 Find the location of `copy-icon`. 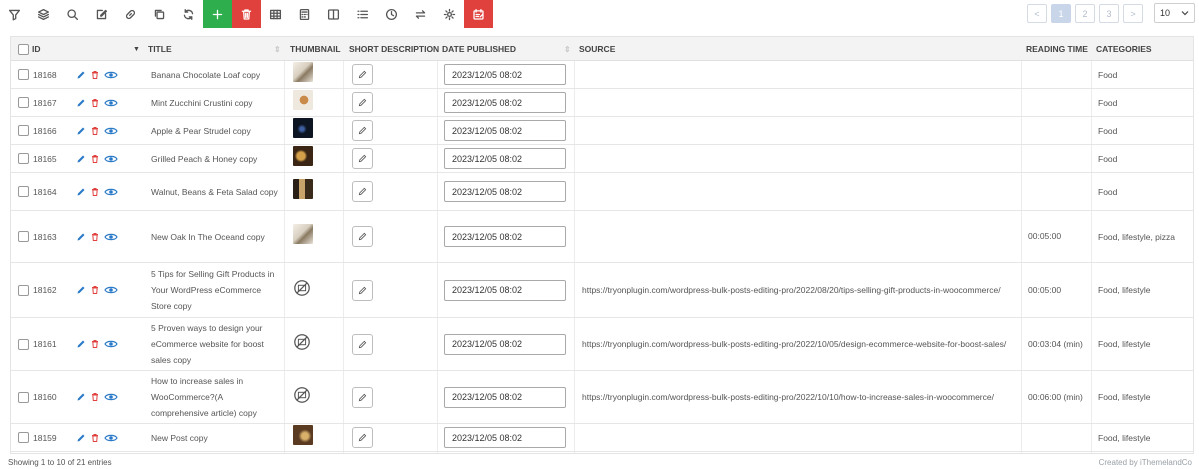

copy-icon is located at coordinates (159, 14).